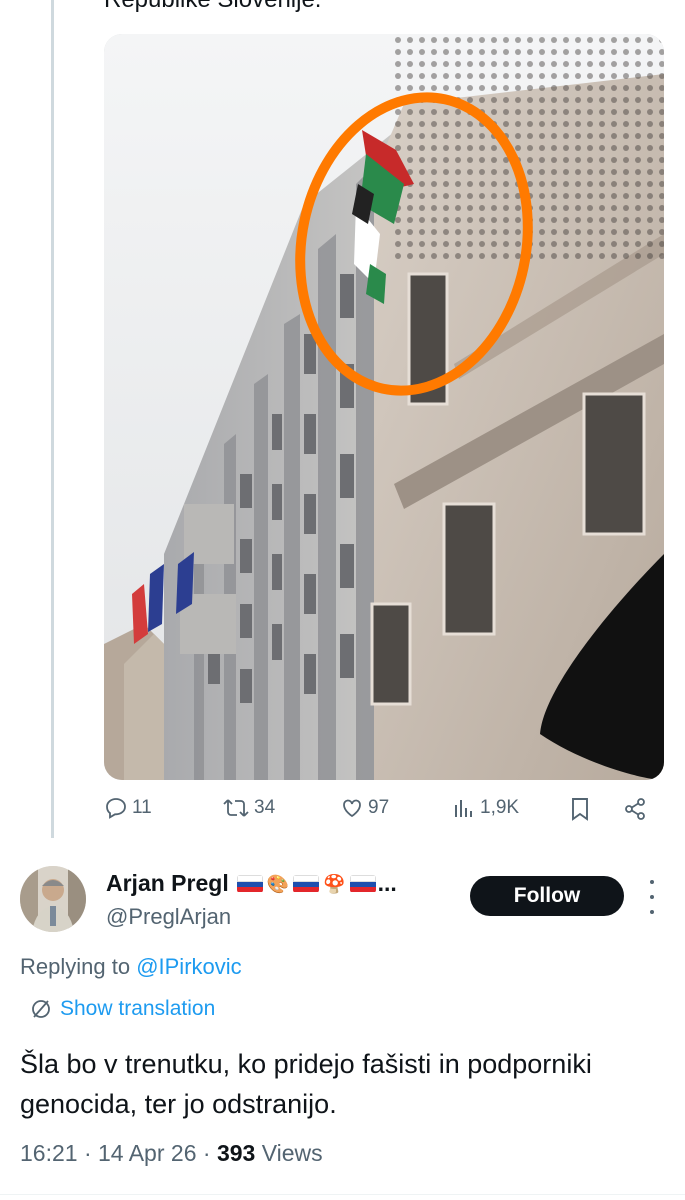  I want to click on share-icon, so click(635, 809).